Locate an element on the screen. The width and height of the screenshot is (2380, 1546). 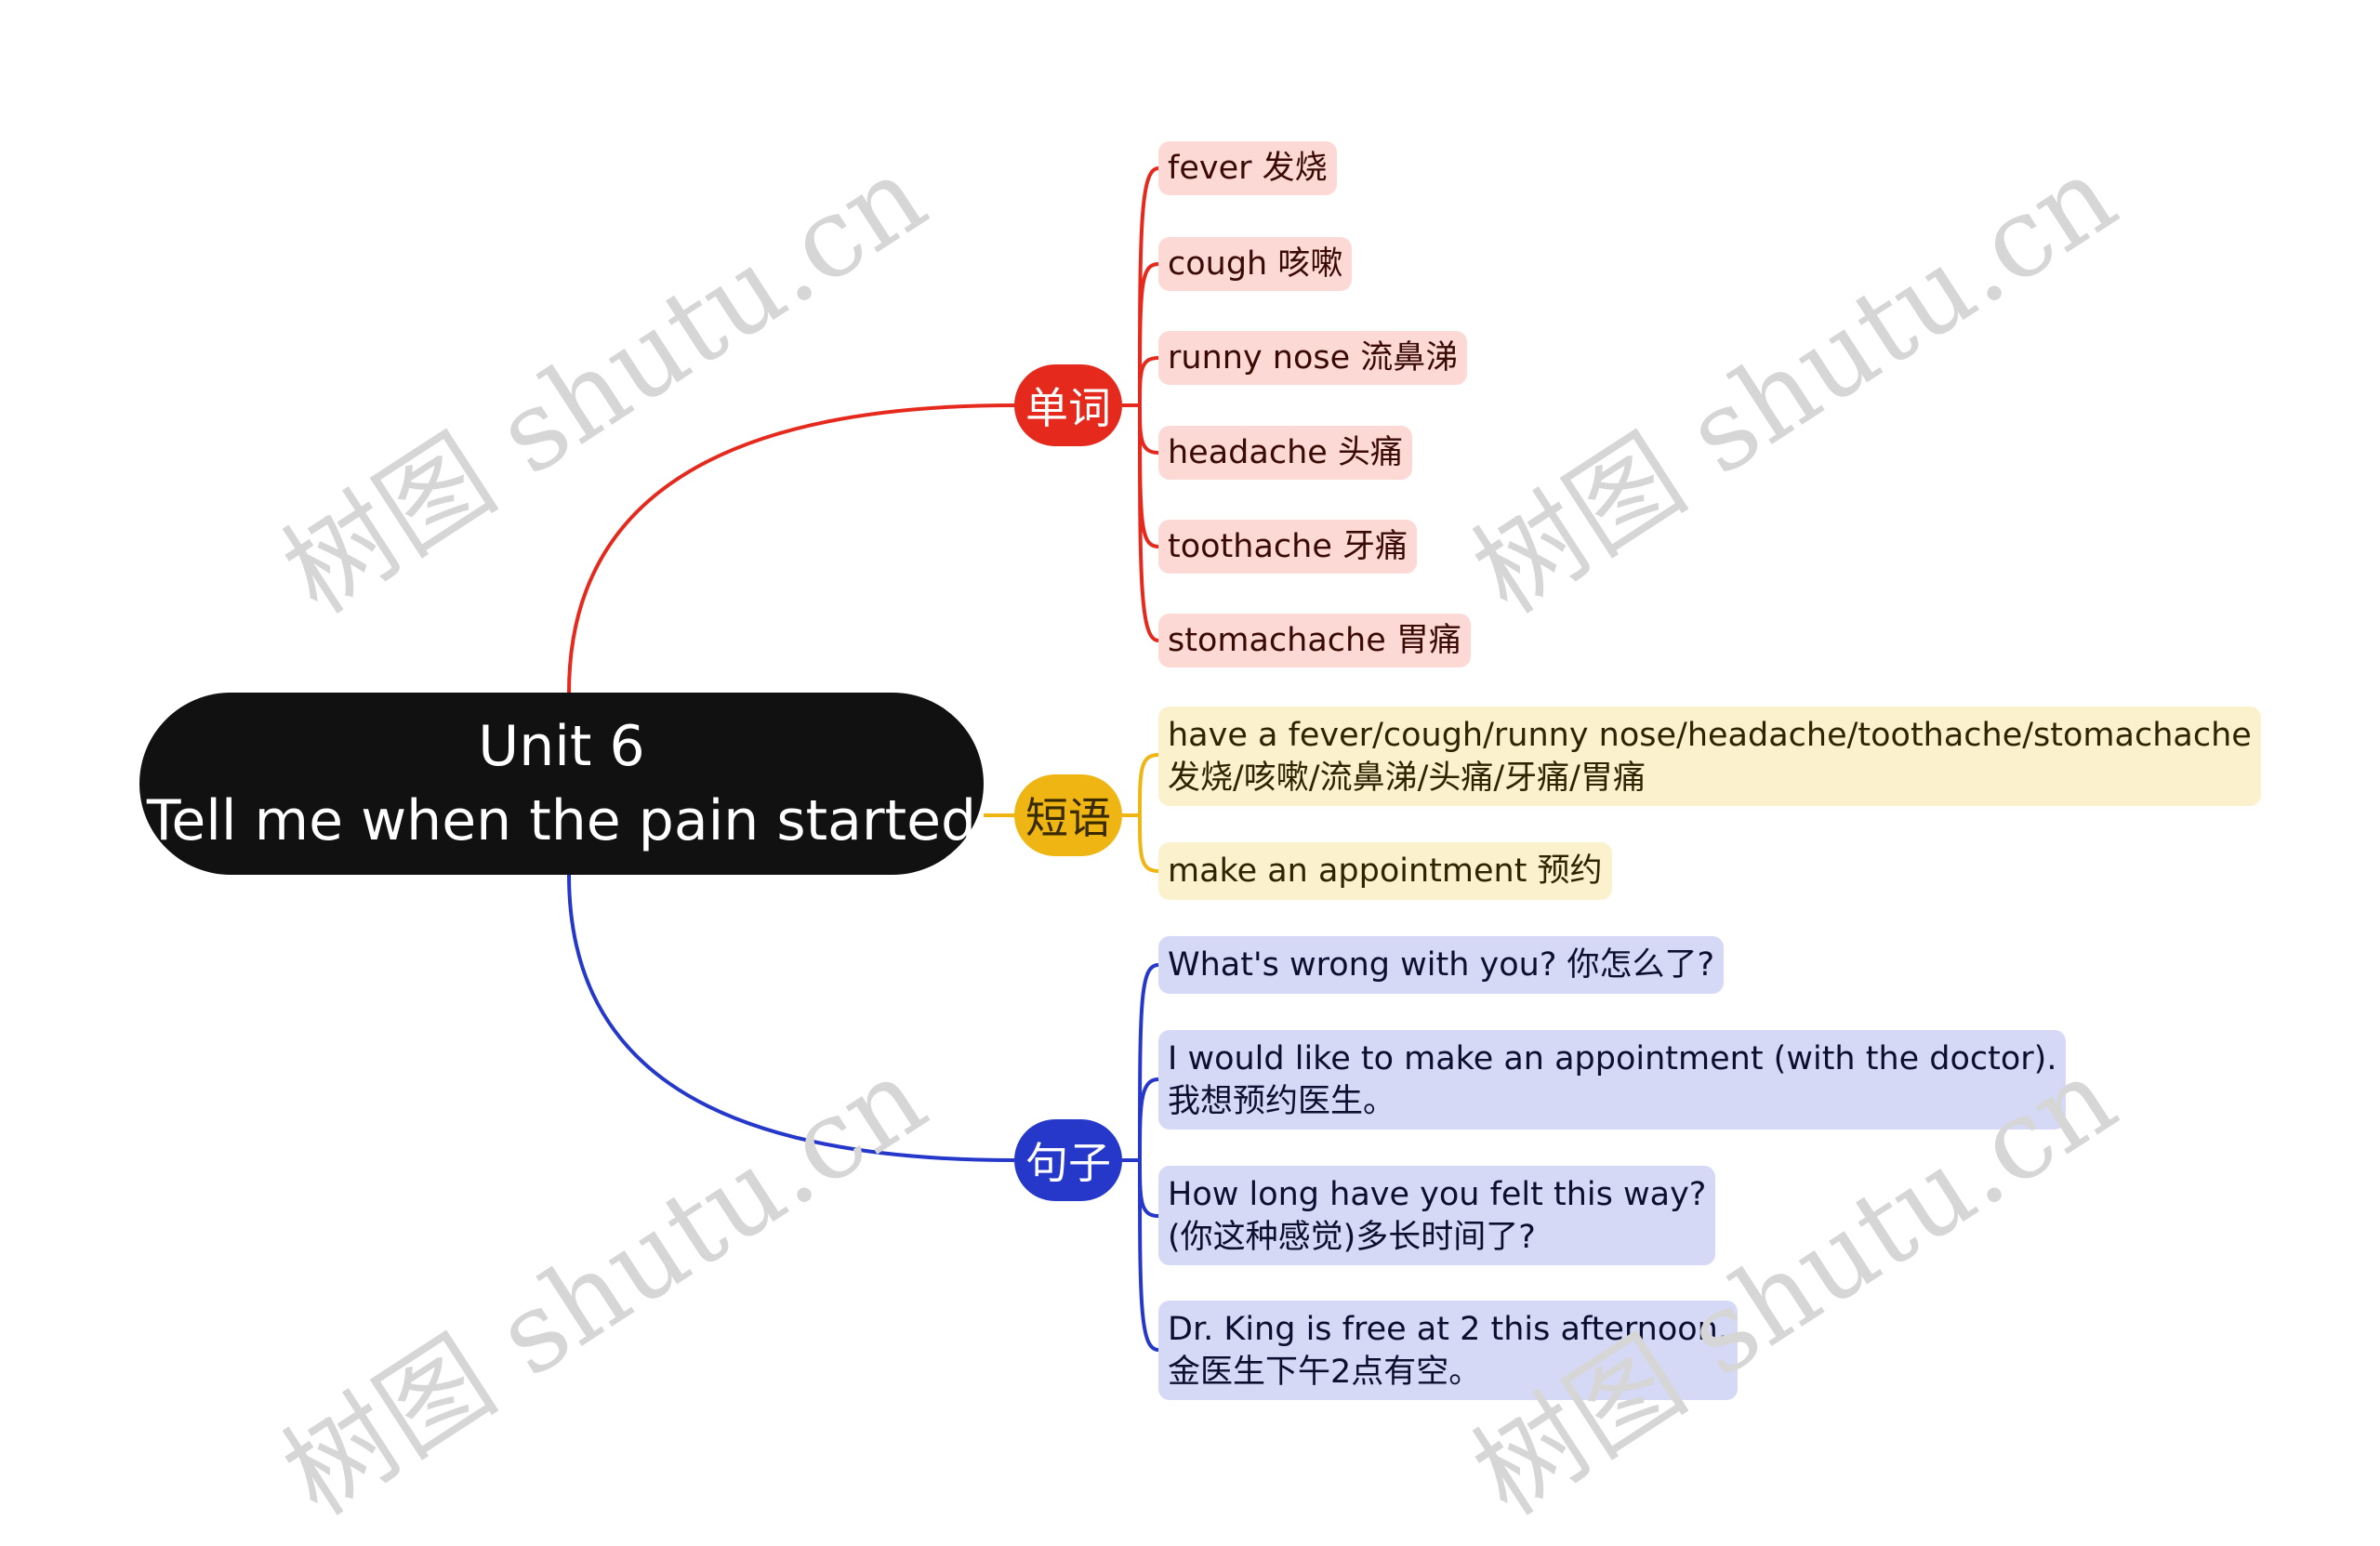
root-title-line1: Unit 6 is located at coordinates (561, 746).